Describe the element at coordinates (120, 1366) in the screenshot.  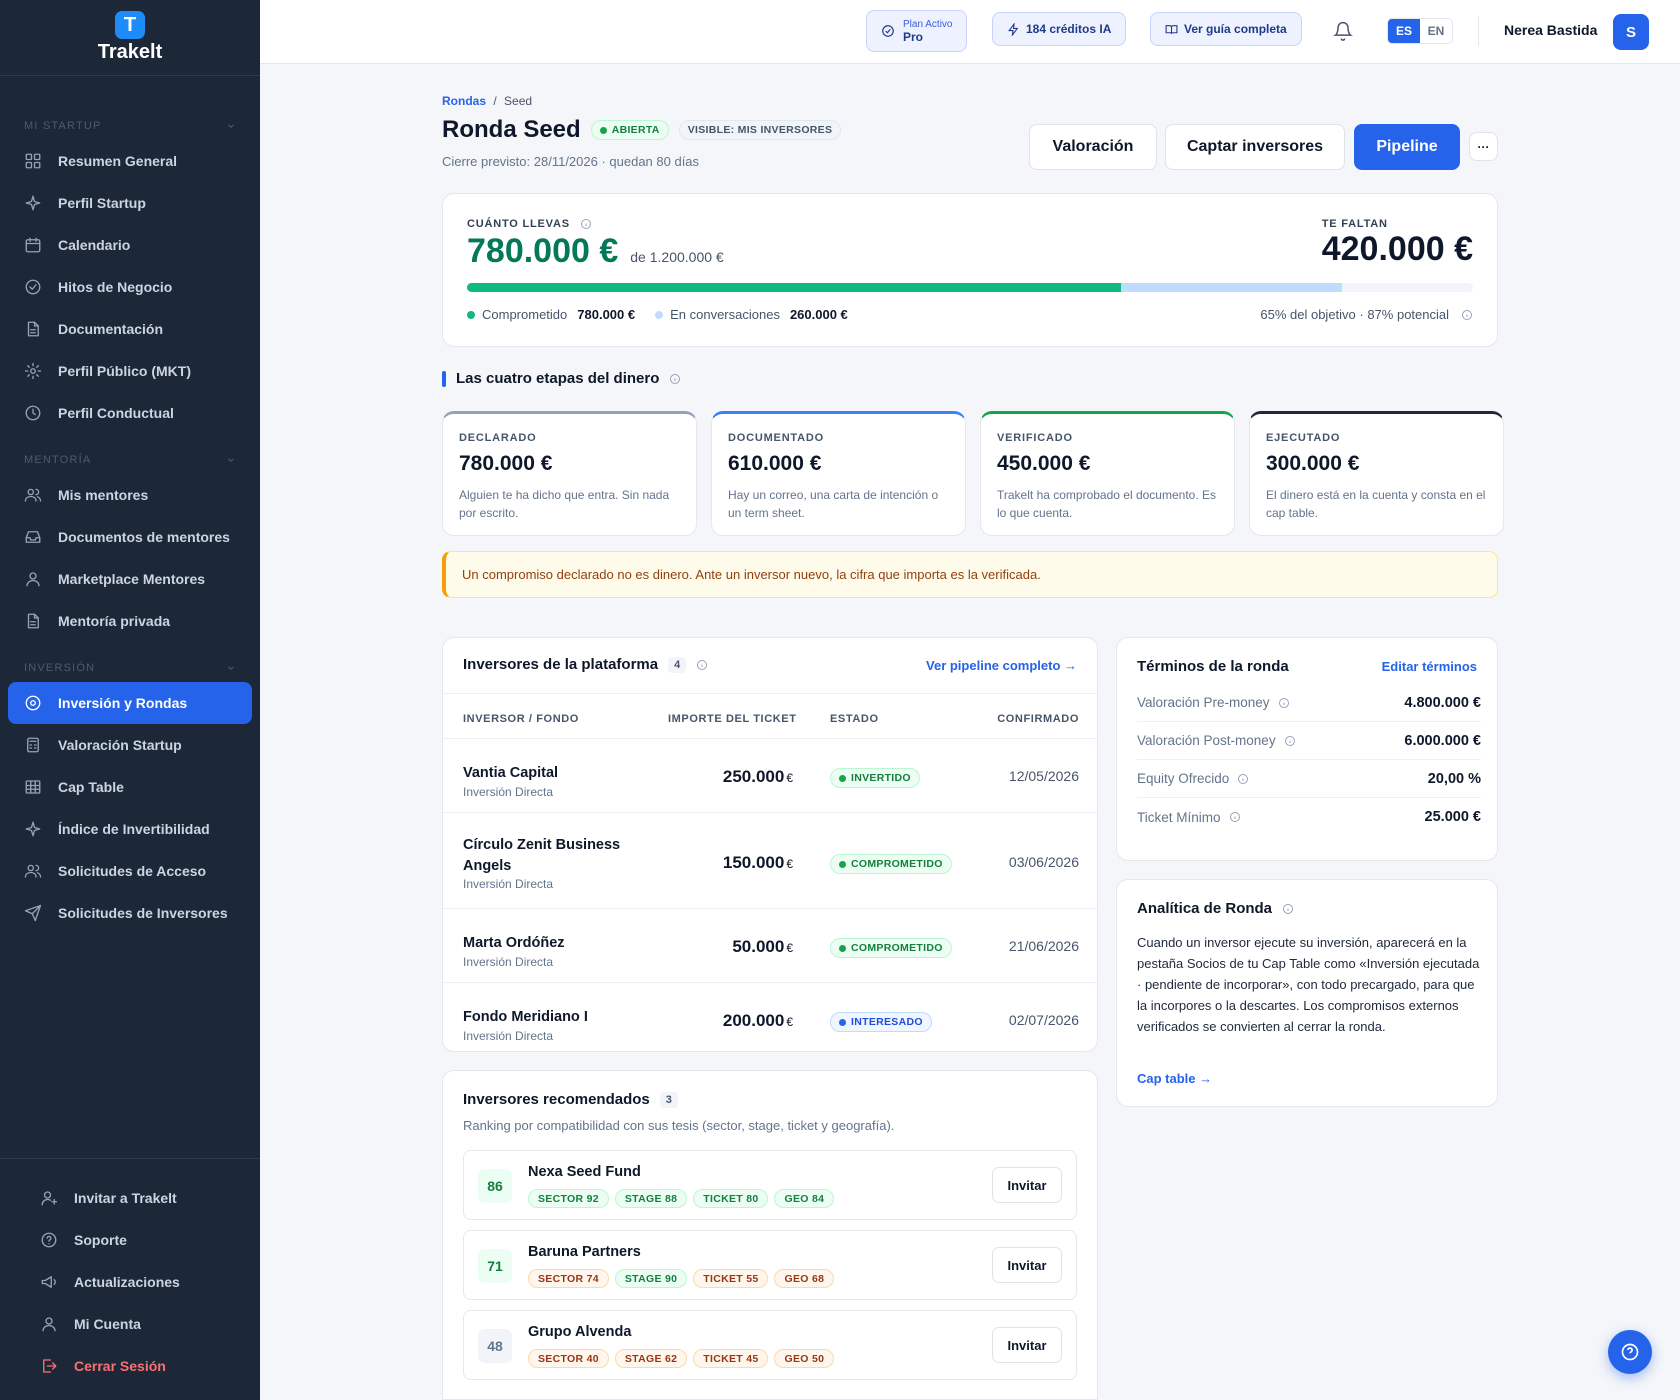
I see `sidebar-item-label: Cerrar Sesión` at that location.